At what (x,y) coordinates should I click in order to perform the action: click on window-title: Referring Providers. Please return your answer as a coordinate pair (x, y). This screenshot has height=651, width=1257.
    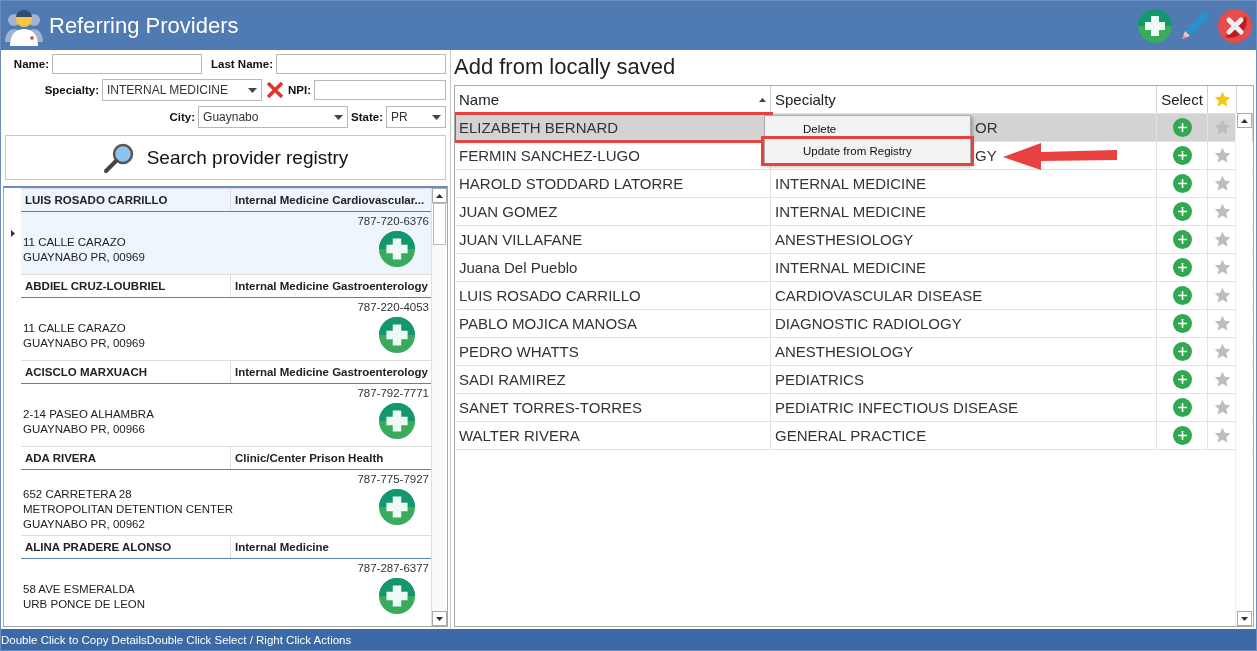
    Looking at the image, I should click on (144, 25).